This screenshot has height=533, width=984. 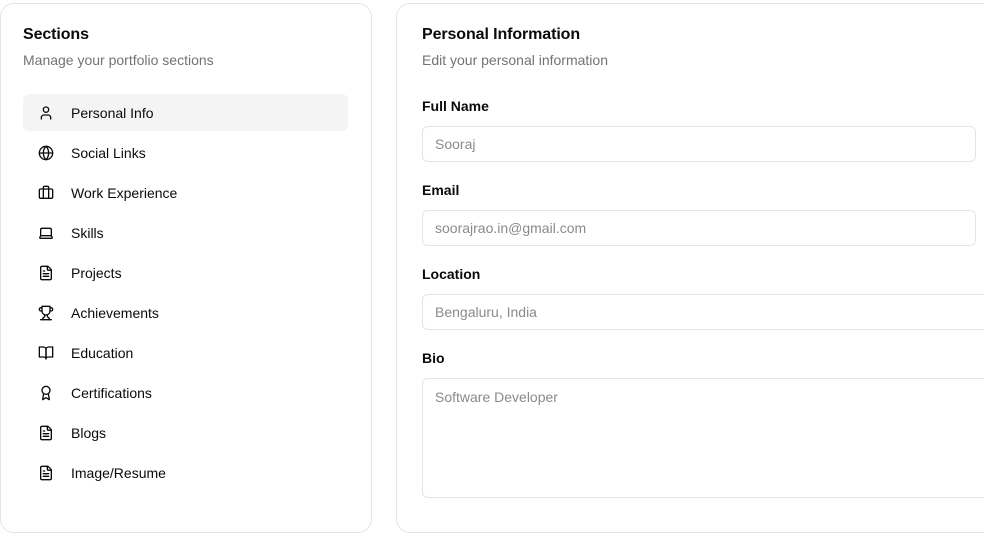 What do you see at coordinates (451, 274) in the screenshot?
I see `location-label: Location` at bounding box center [451, 274].